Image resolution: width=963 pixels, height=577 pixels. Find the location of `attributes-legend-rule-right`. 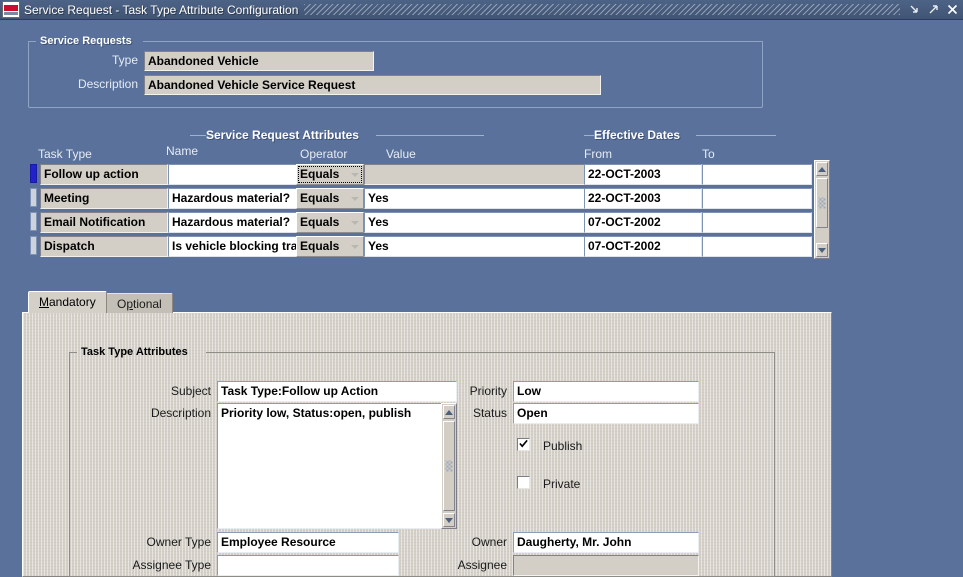

attributes-legend-rule-right is located at coordinates (430, 135).